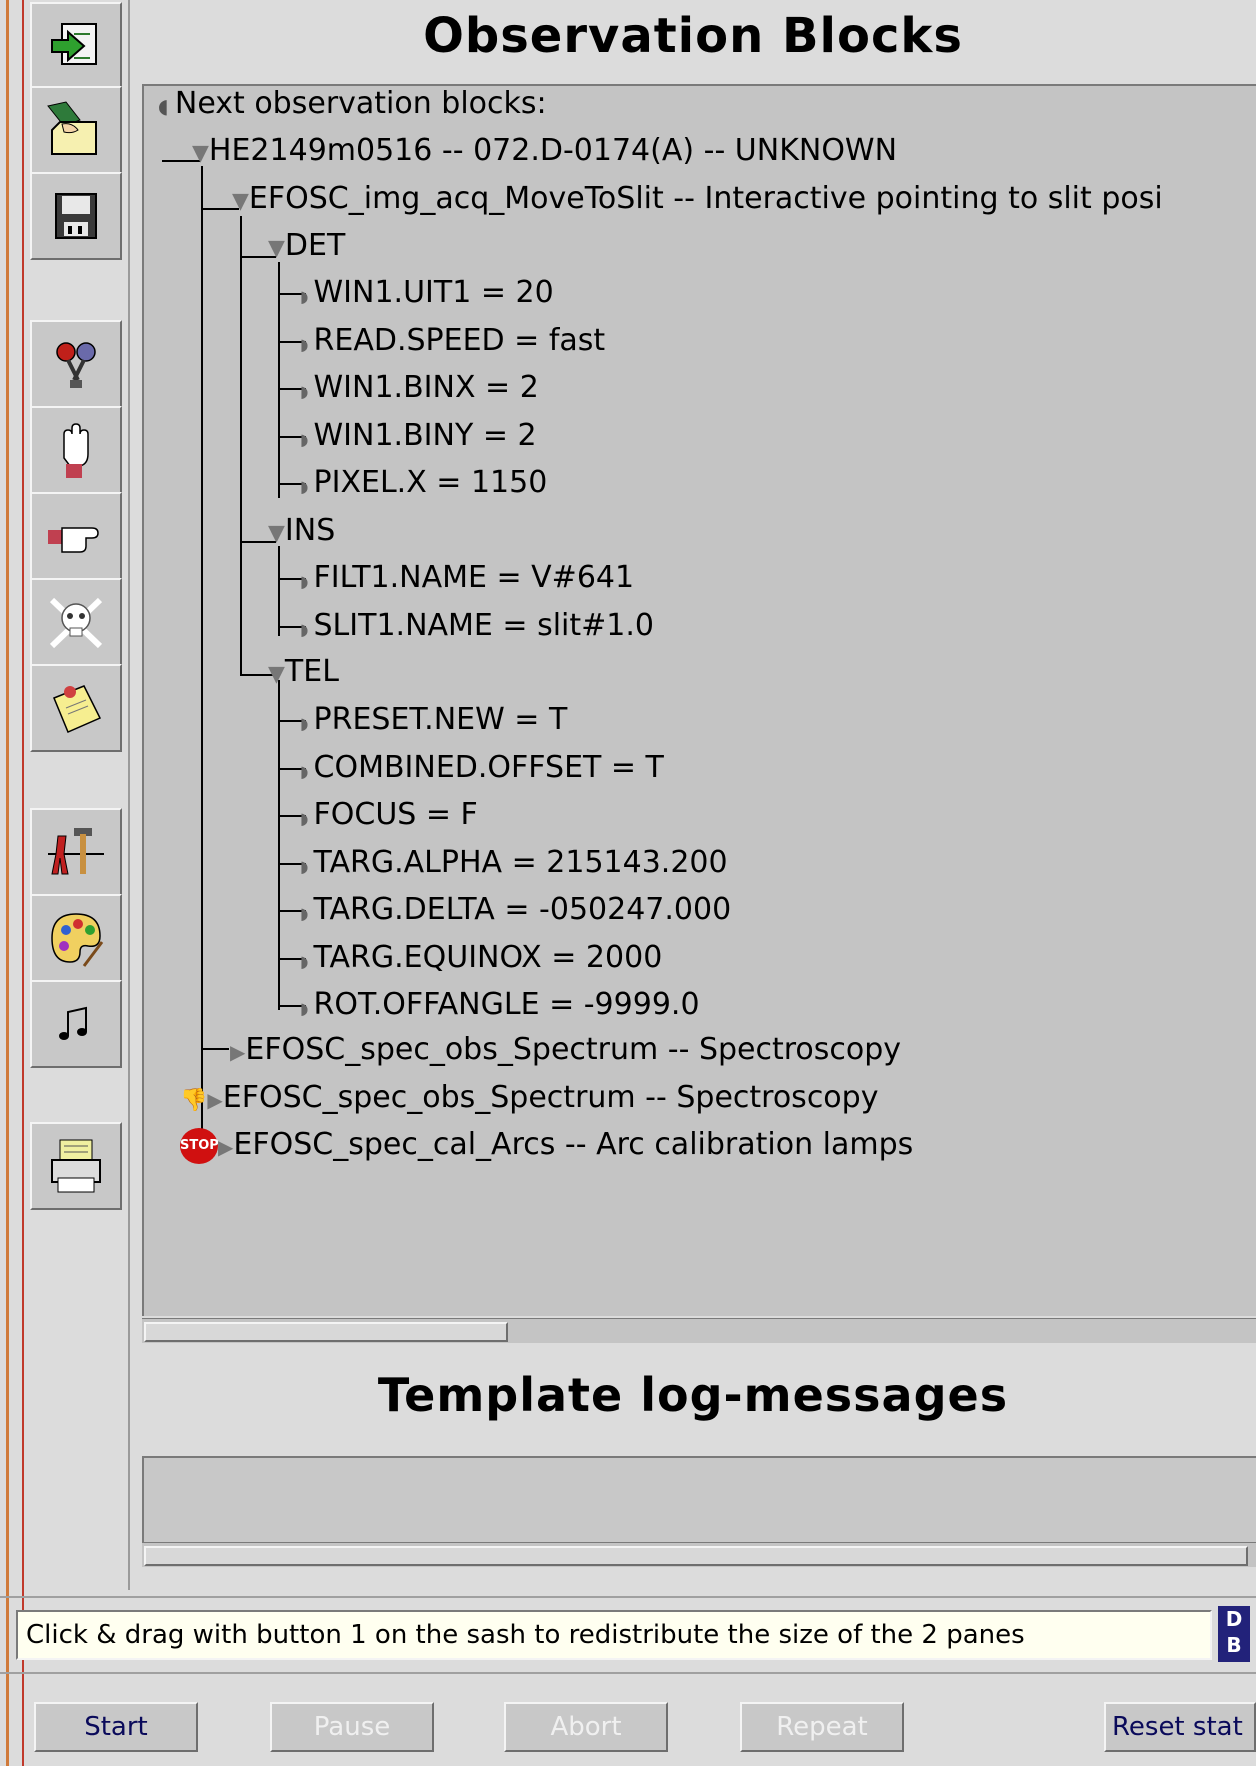 The image size is (1256, 1766). I want to click on raised-hand-button, so click(76, 450).